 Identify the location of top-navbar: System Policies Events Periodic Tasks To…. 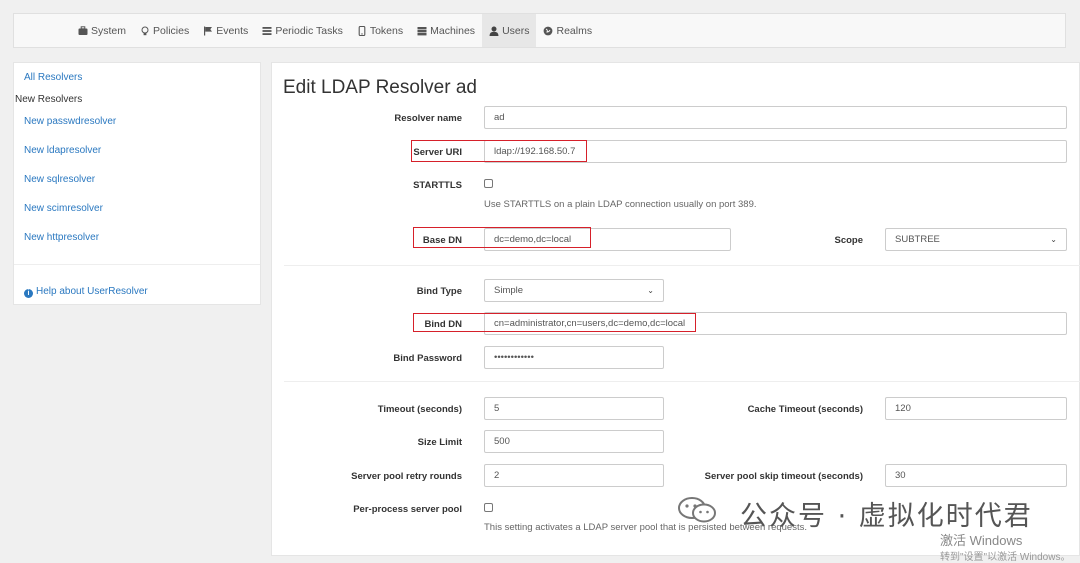
(539, 30).